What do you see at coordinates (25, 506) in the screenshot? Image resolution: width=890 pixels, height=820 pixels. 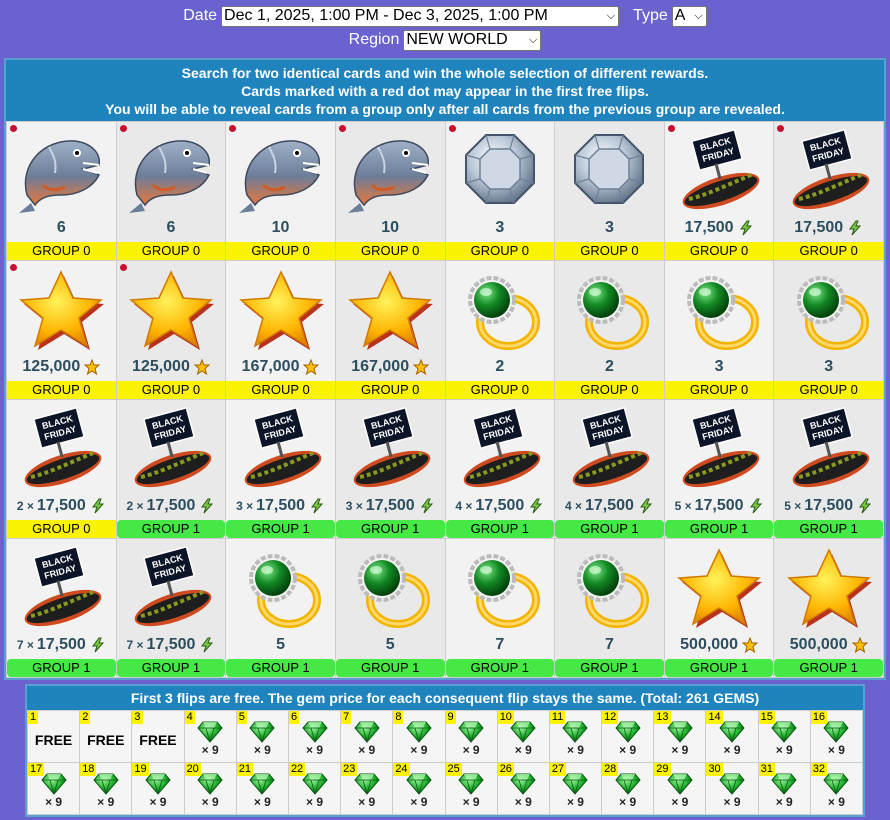 I see `reward-multiplier: 2 ×` at bounding box center [25, 506].